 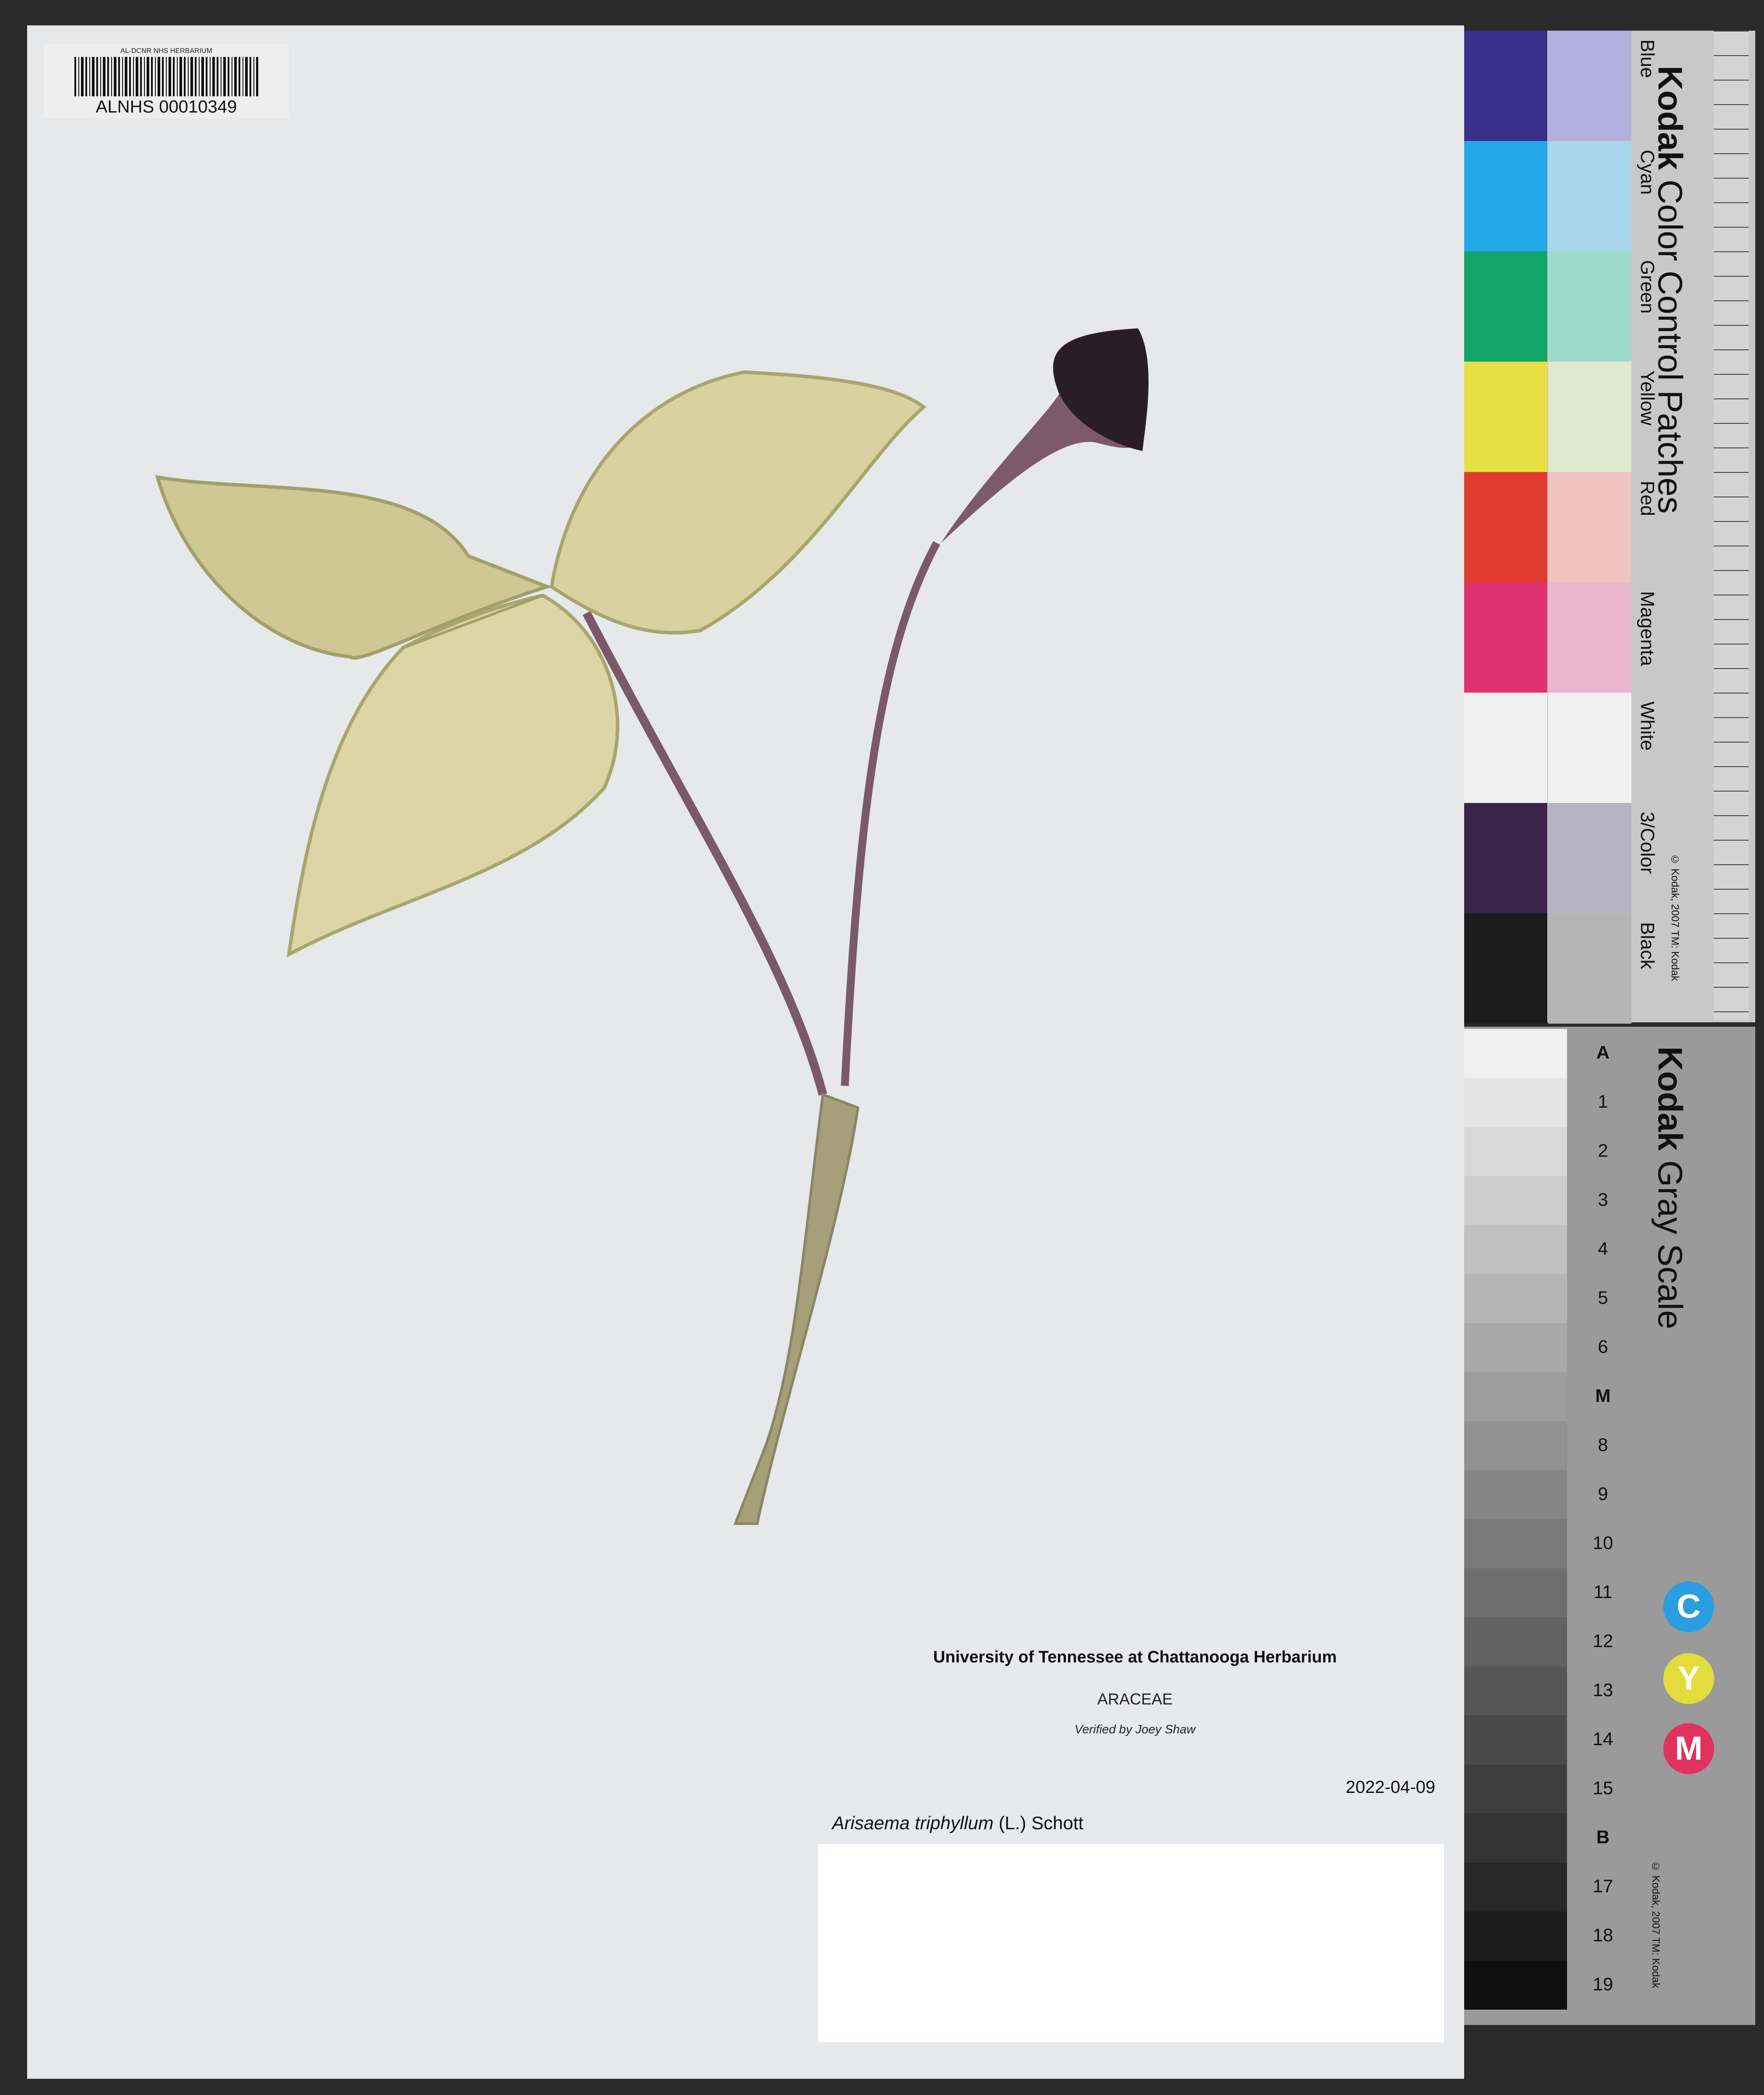 I want to click on color-chart-title-text: Color Control Patches, so click(x=1670, y=347).